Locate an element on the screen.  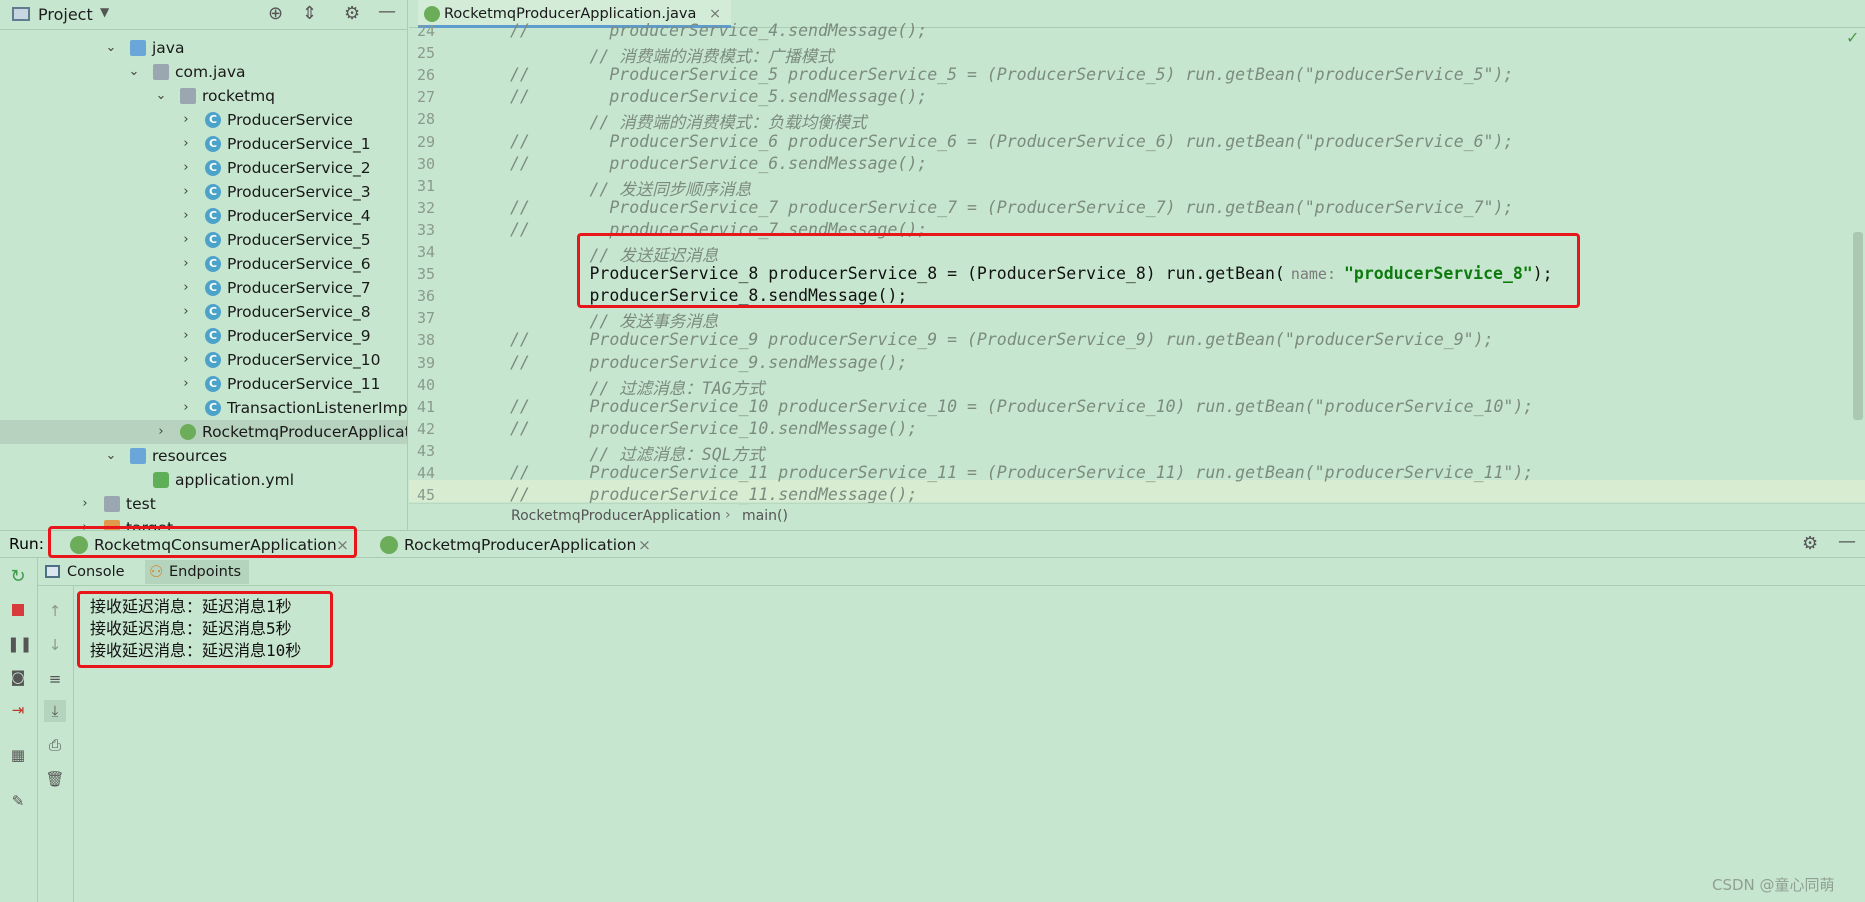
pause-icon: ❚❚ is located at coordinates (19, 644).